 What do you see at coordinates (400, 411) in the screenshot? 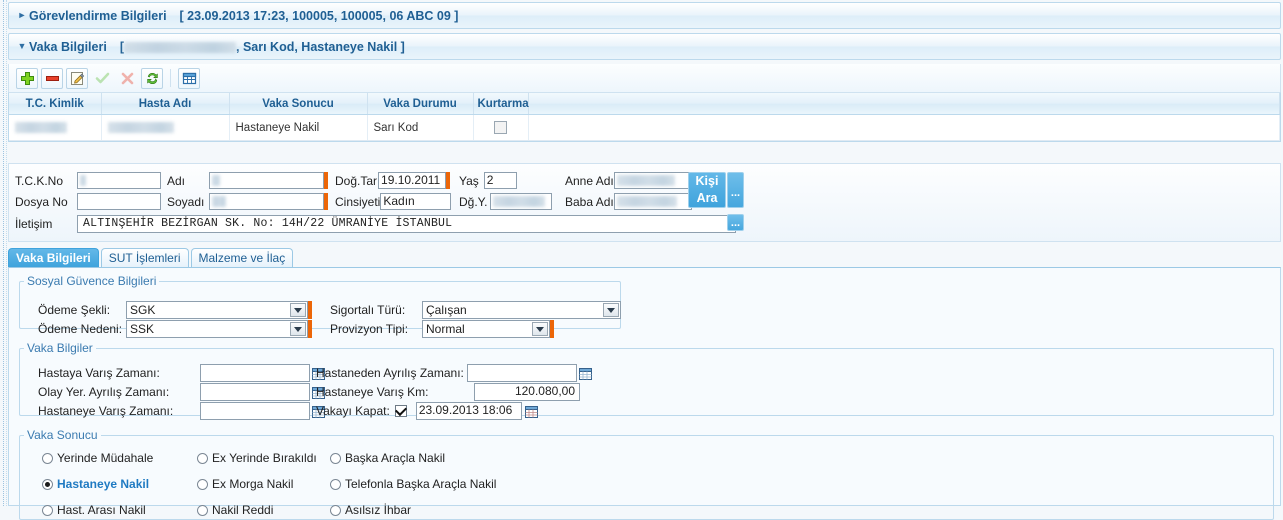
I see `vakayi-kapat-checkbox` at bounding box center [400, 411].